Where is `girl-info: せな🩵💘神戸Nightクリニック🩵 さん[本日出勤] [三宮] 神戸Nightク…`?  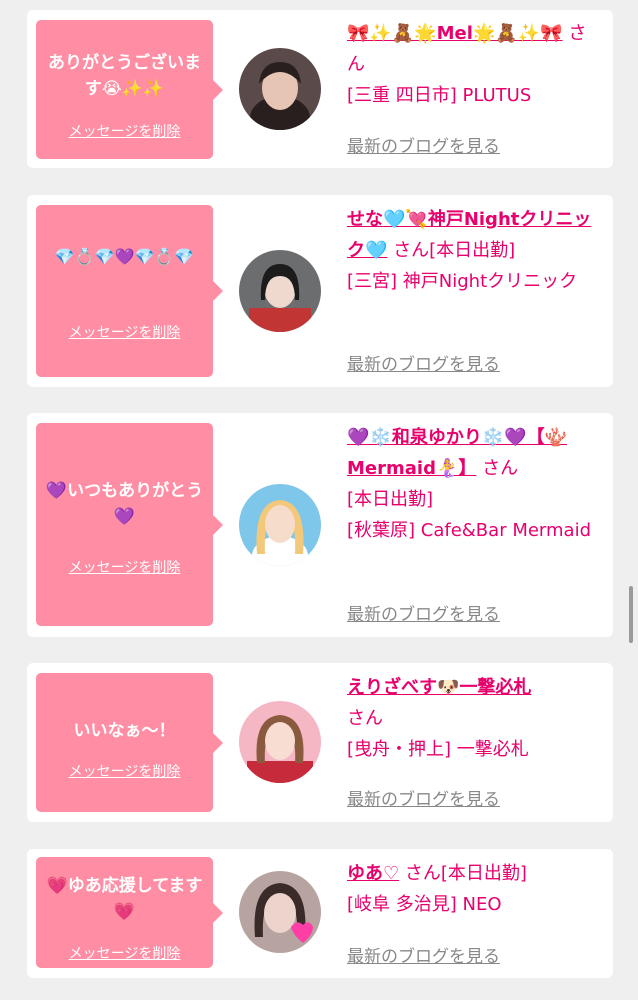
girl-info: せな🩵💘神戸Nightクリニック🩵 さん[本日出勤] [三宮] 神戸Nightク… is located at coordinates (475, 250).